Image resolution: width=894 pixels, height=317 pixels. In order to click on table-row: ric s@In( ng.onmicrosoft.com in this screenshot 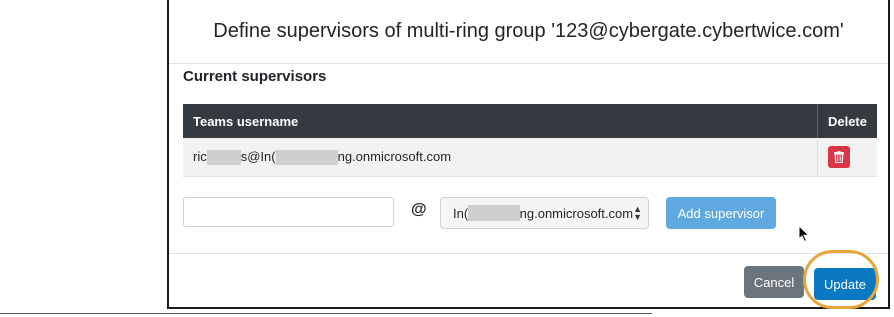, I will do `click(530, 157)`.